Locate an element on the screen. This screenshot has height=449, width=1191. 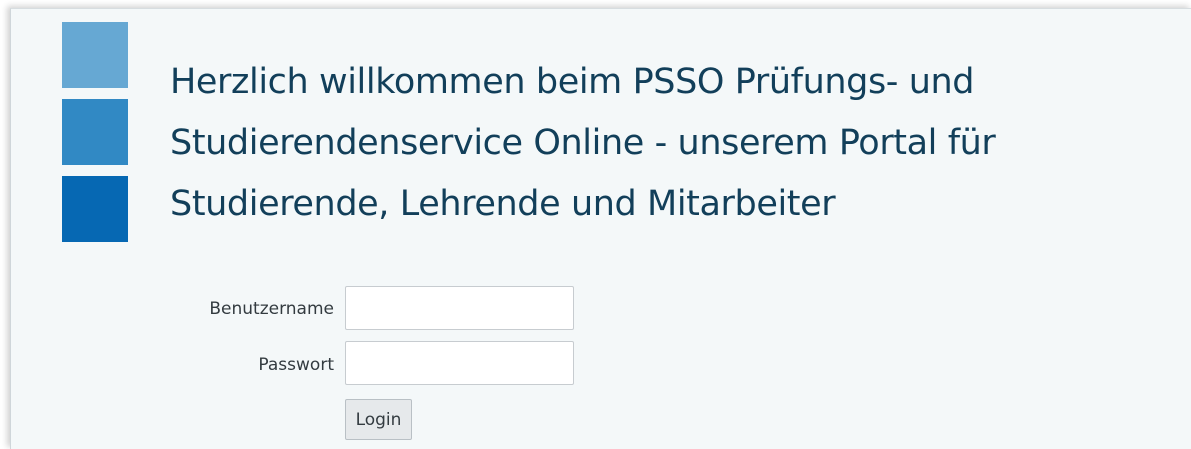
logo-square-light is located at coordinates (95, 55).